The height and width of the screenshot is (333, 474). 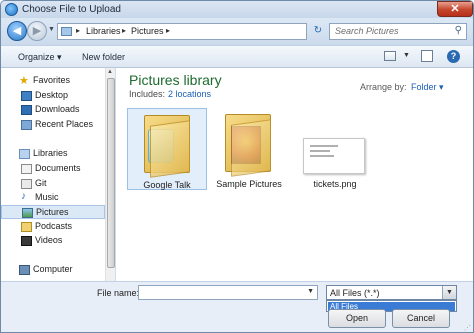 I want to click on search-box: Search Pictures ⚲, so click(x=398, y=31).